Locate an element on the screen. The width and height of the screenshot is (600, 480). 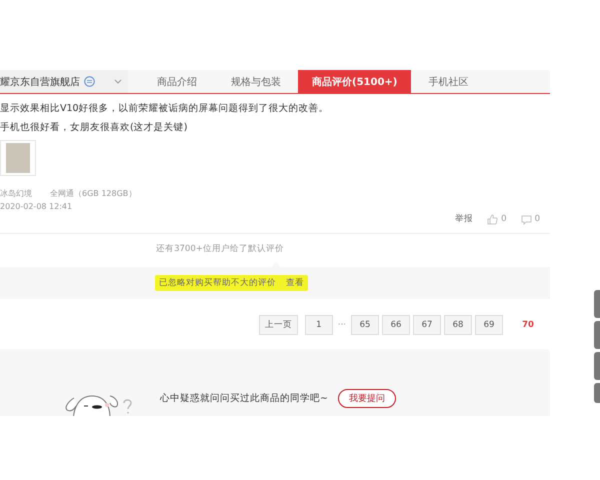
review-date: 2020-02-08 12:41 is located at coordinates (37, 206).